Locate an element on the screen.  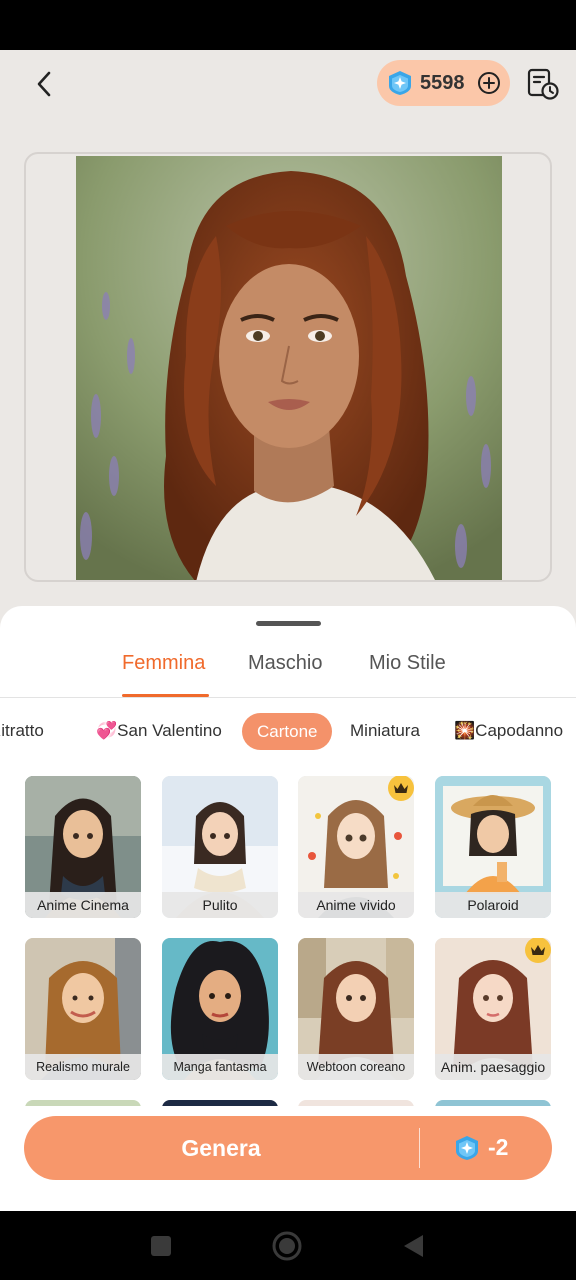
tab-femmina: Femmina is located at coordinates (163, 663).